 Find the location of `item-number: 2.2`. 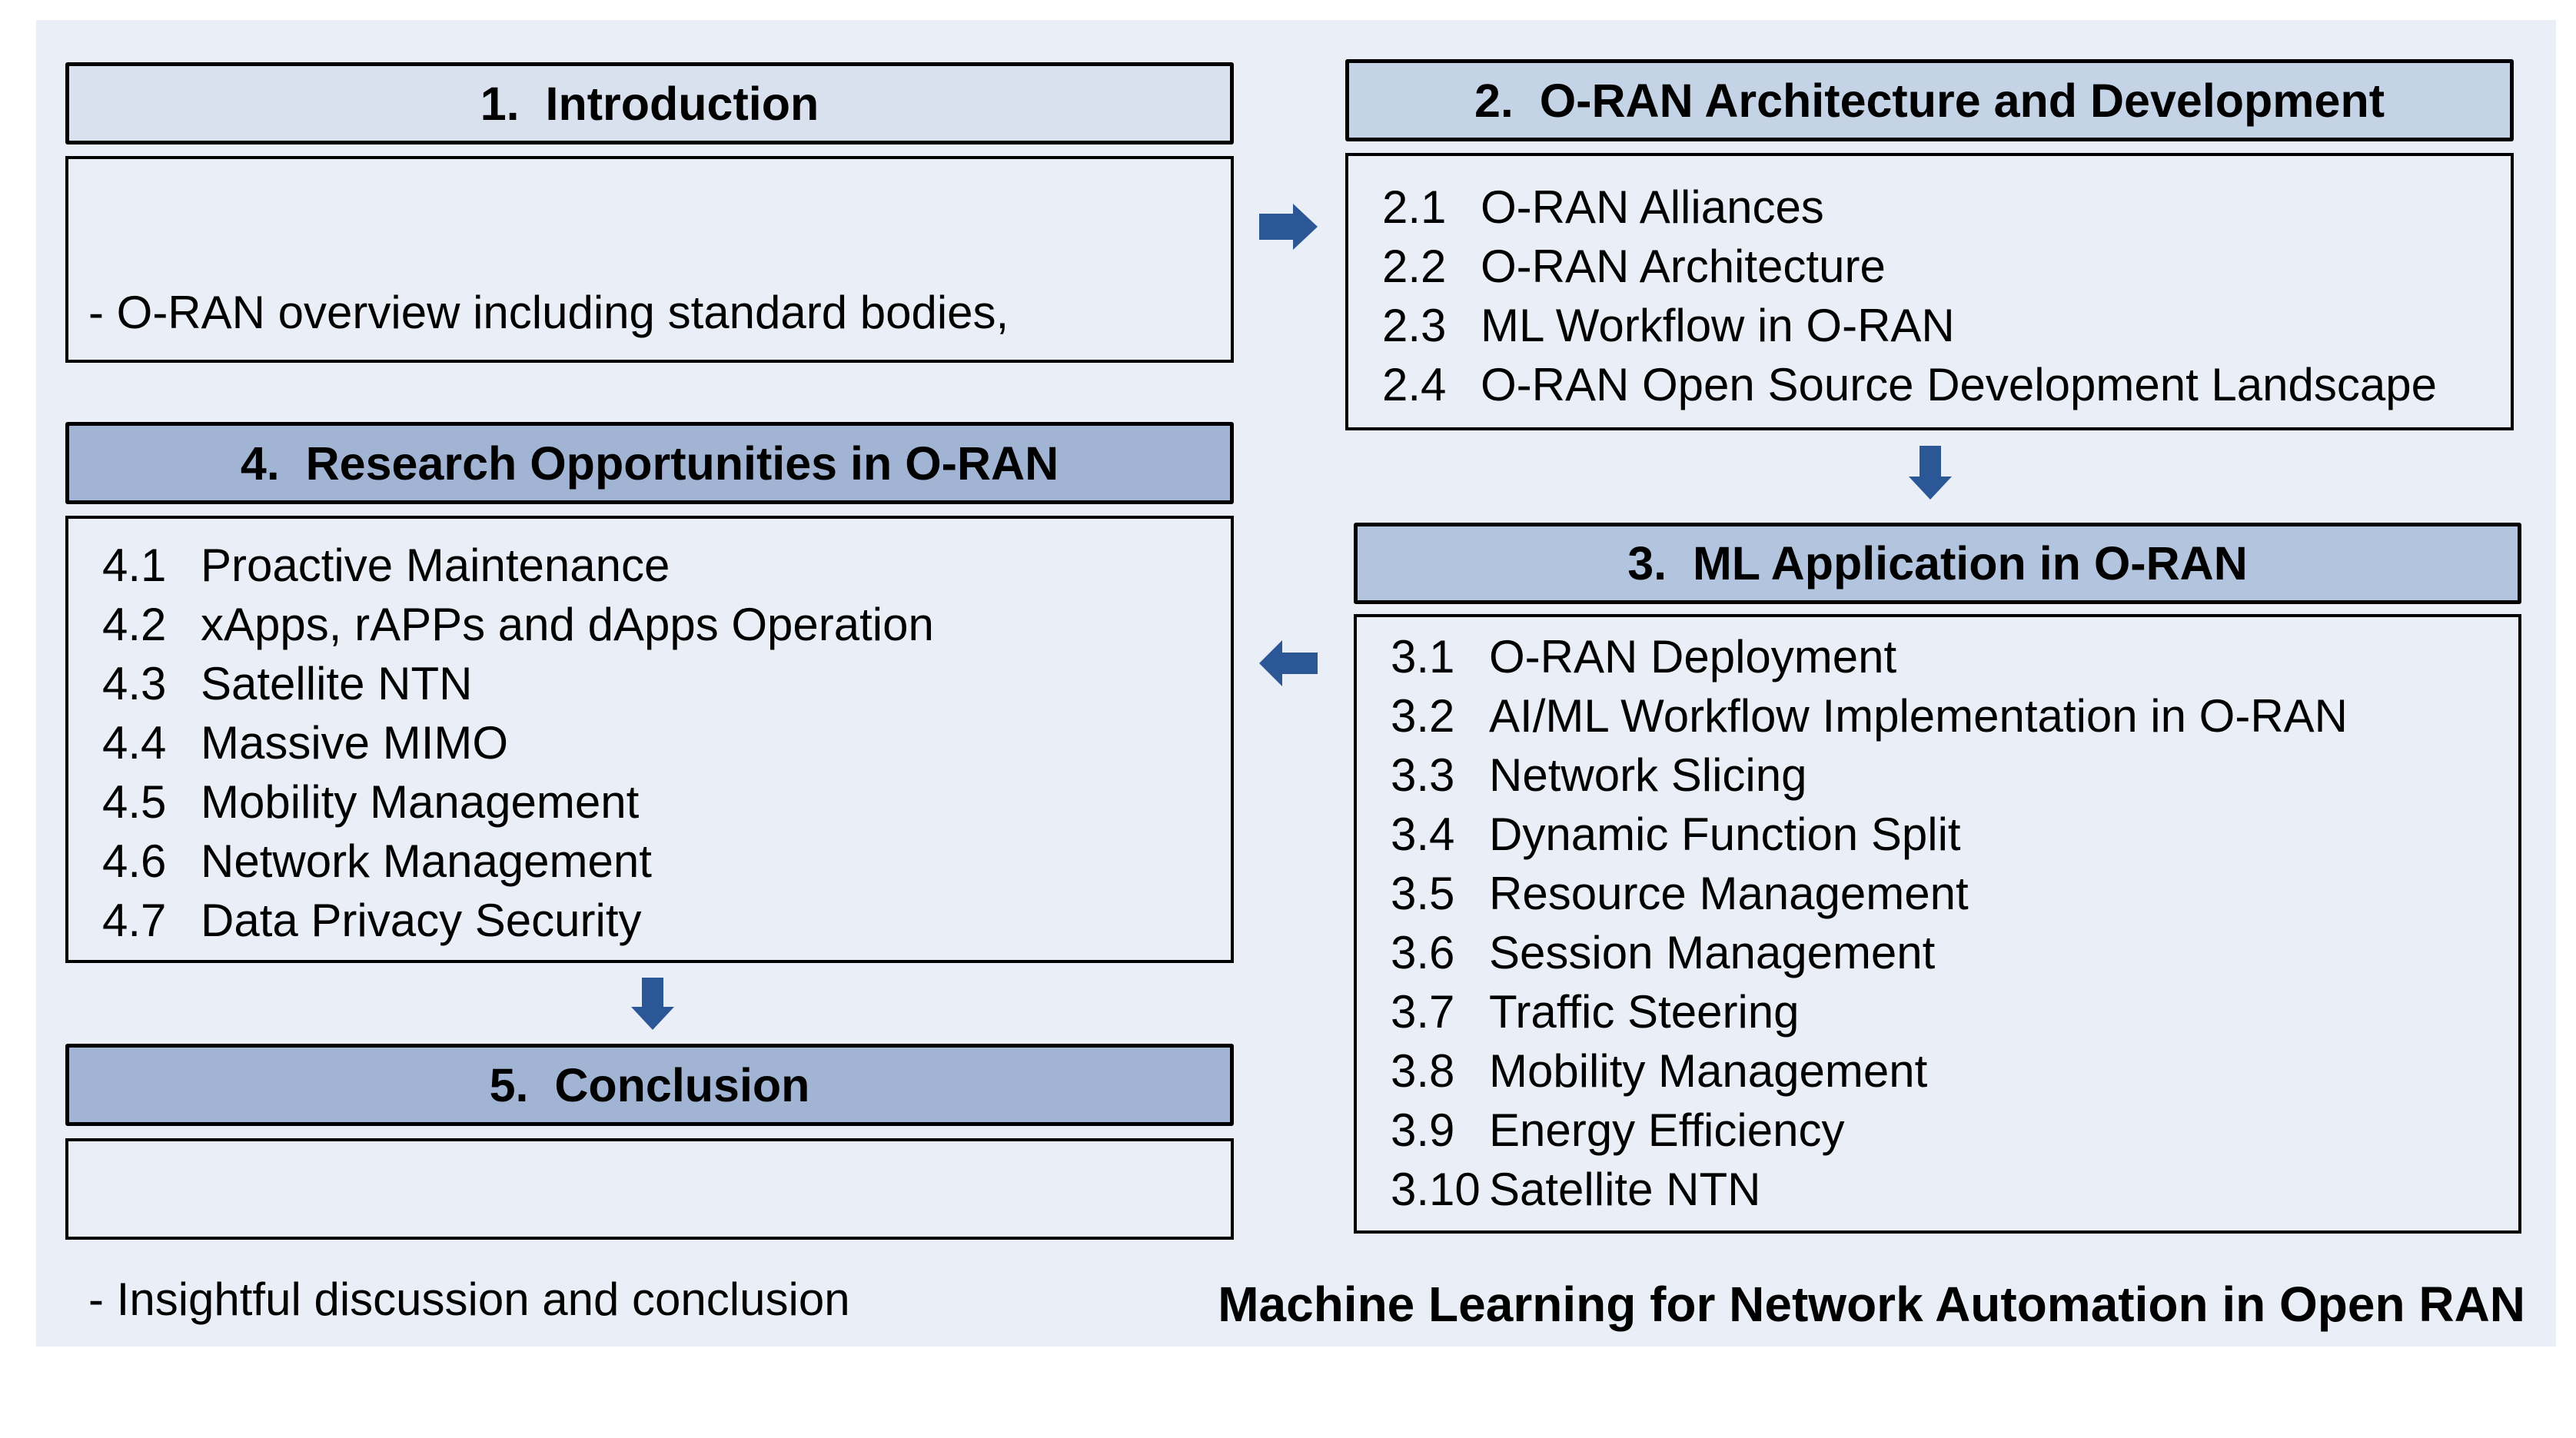

item-number: 2.2 is located at coordinates (1414, 266).